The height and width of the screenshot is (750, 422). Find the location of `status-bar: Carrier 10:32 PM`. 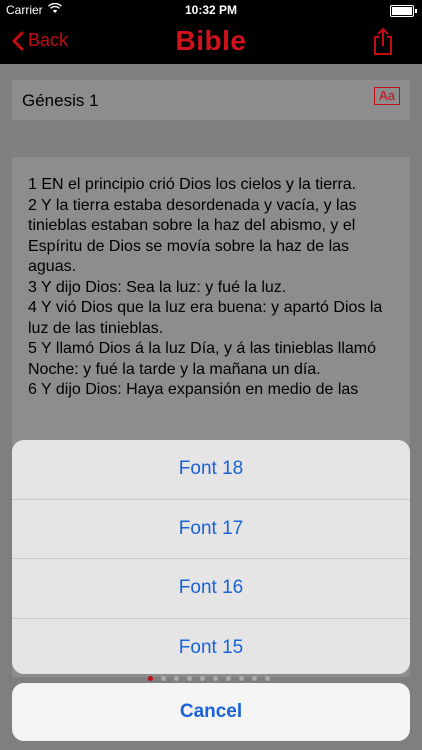

status-bar: Carrier 10:32 PM is located at coordinates (211, 11).